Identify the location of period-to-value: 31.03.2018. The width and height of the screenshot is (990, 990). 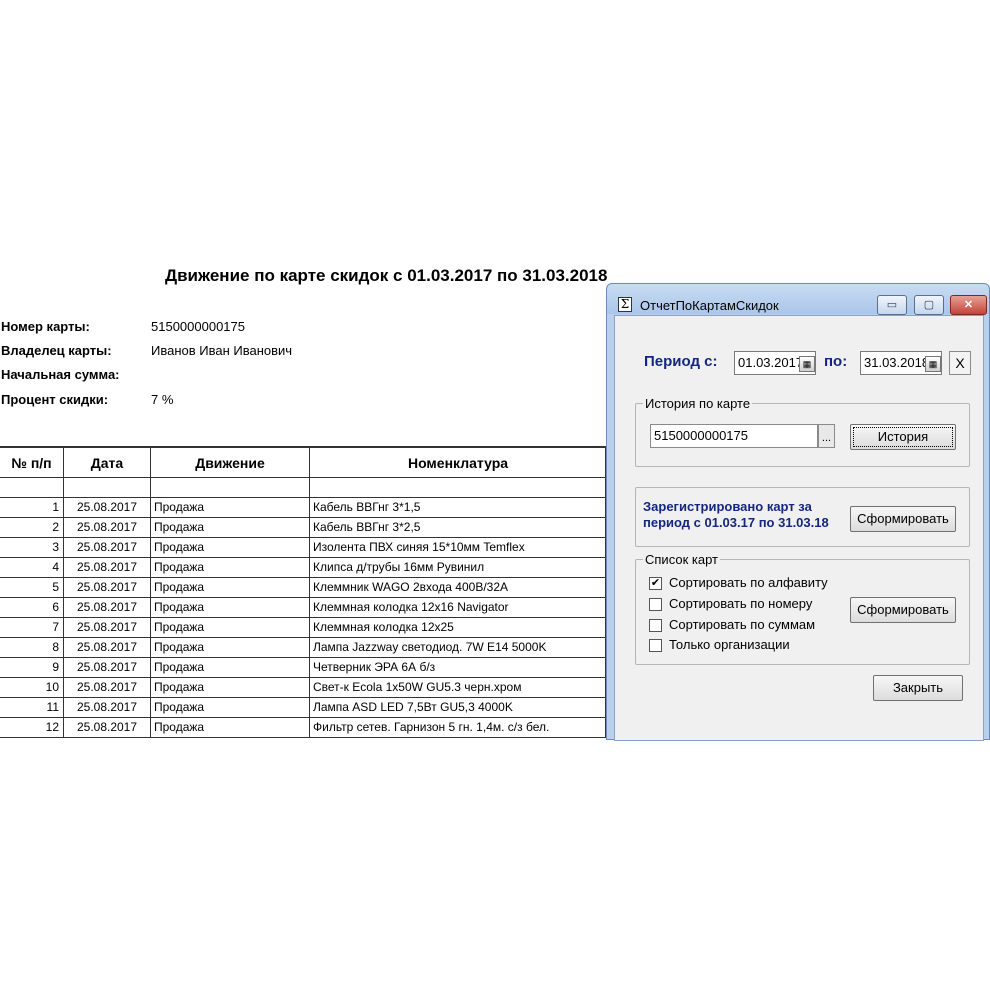
(897, 362).